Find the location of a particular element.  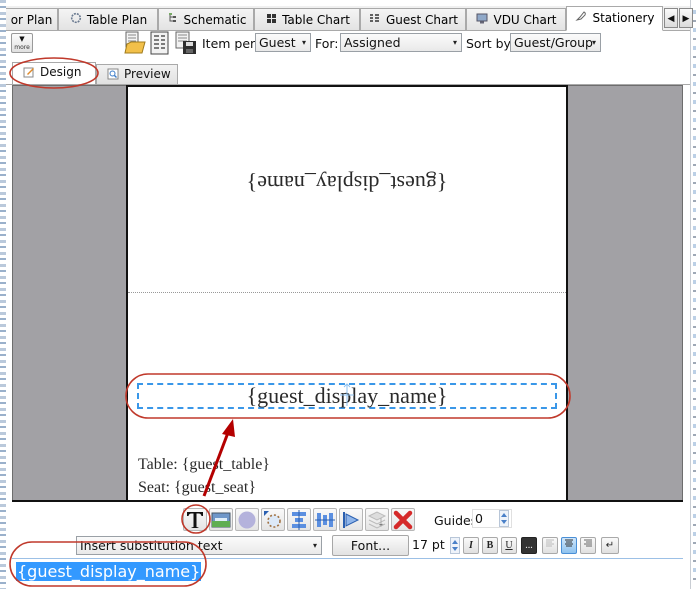

flip-icon is located at coordinates (351, 519).